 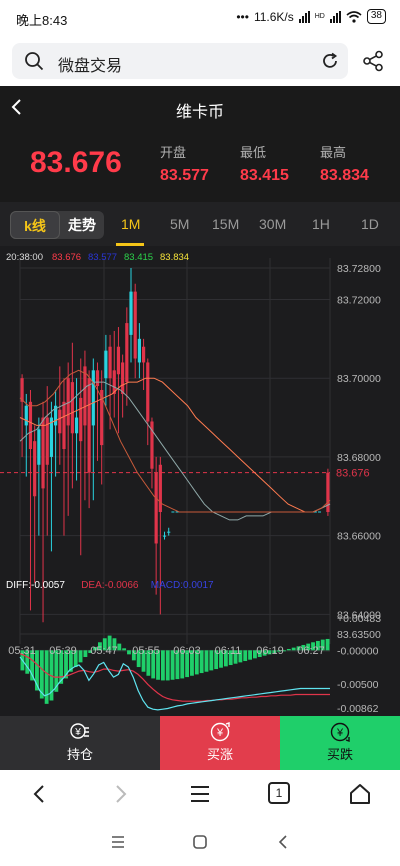 I want to click on macd-y-tick-label: -0.00500, so click(x=358, y=685).